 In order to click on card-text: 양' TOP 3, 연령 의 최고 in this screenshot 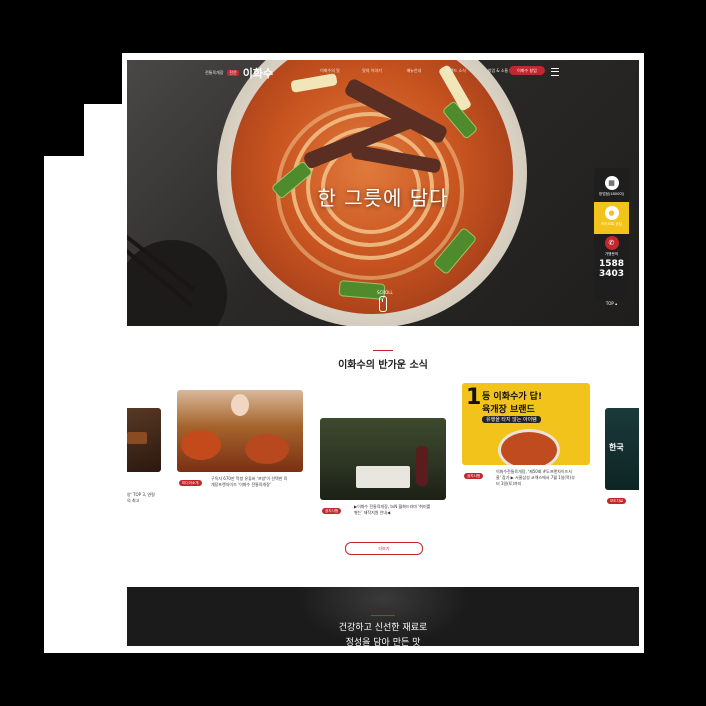, I will do `click(141, 497)`.